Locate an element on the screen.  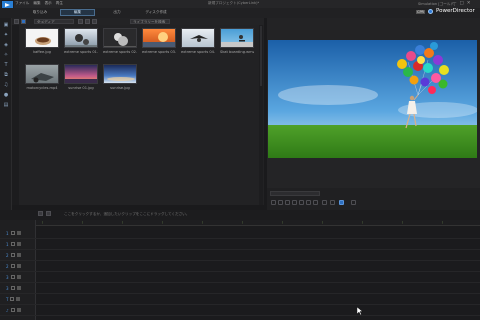
media-label: sunrise.jpg is located at coordinates (120, 88).